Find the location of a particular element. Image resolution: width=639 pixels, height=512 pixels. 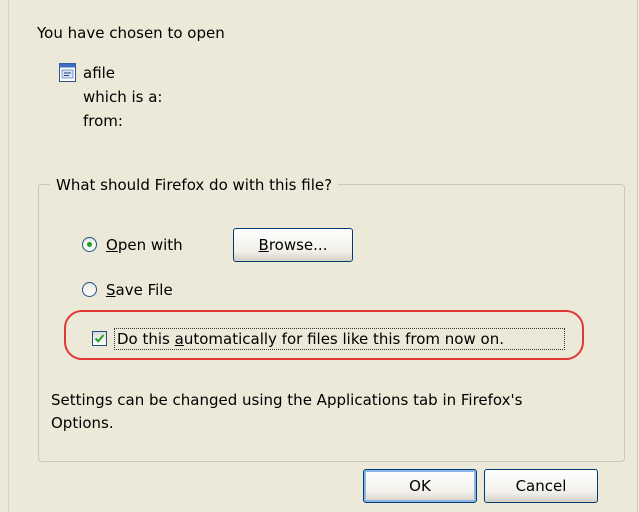

radio-selected-dot is located at coordinates (89, 244).